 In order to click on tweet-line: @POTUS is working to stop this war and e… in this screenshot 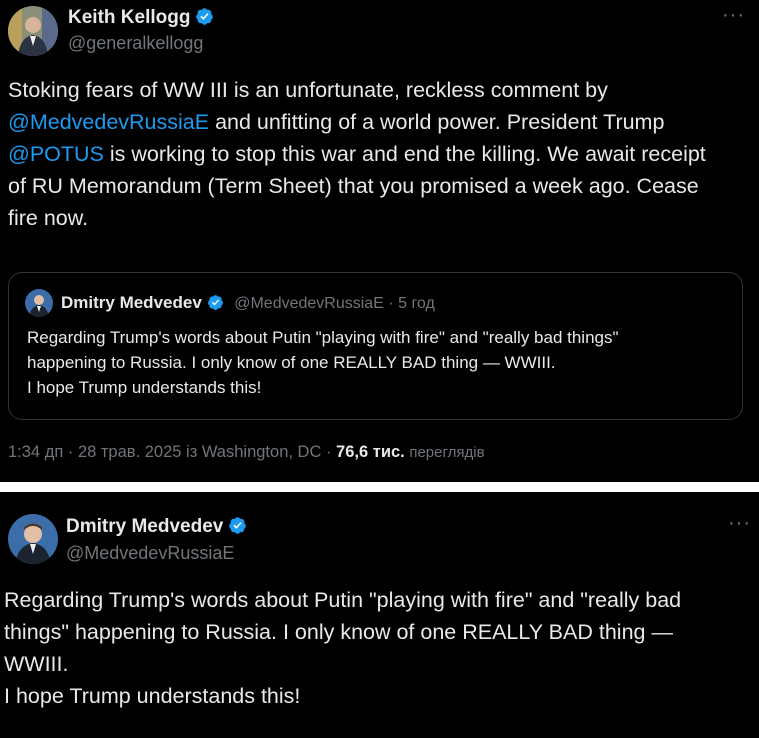, I will do `click(357, 154)`.